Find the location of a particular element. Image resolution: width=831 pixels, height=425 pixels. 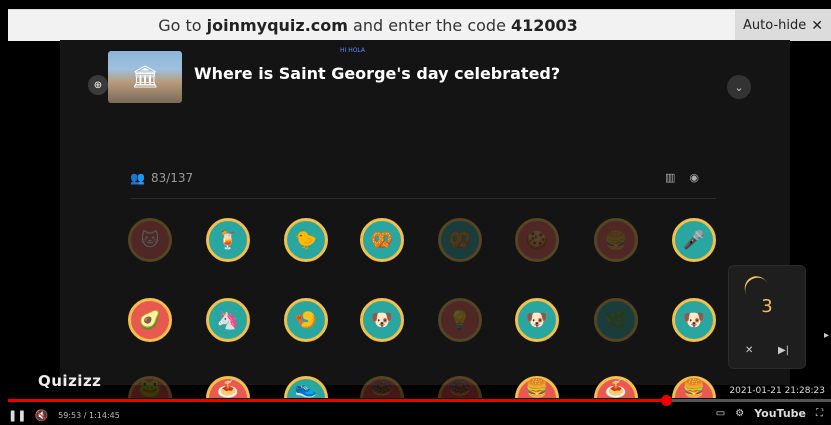

mute-icon: ✕ is located at coordinates (749, 350).